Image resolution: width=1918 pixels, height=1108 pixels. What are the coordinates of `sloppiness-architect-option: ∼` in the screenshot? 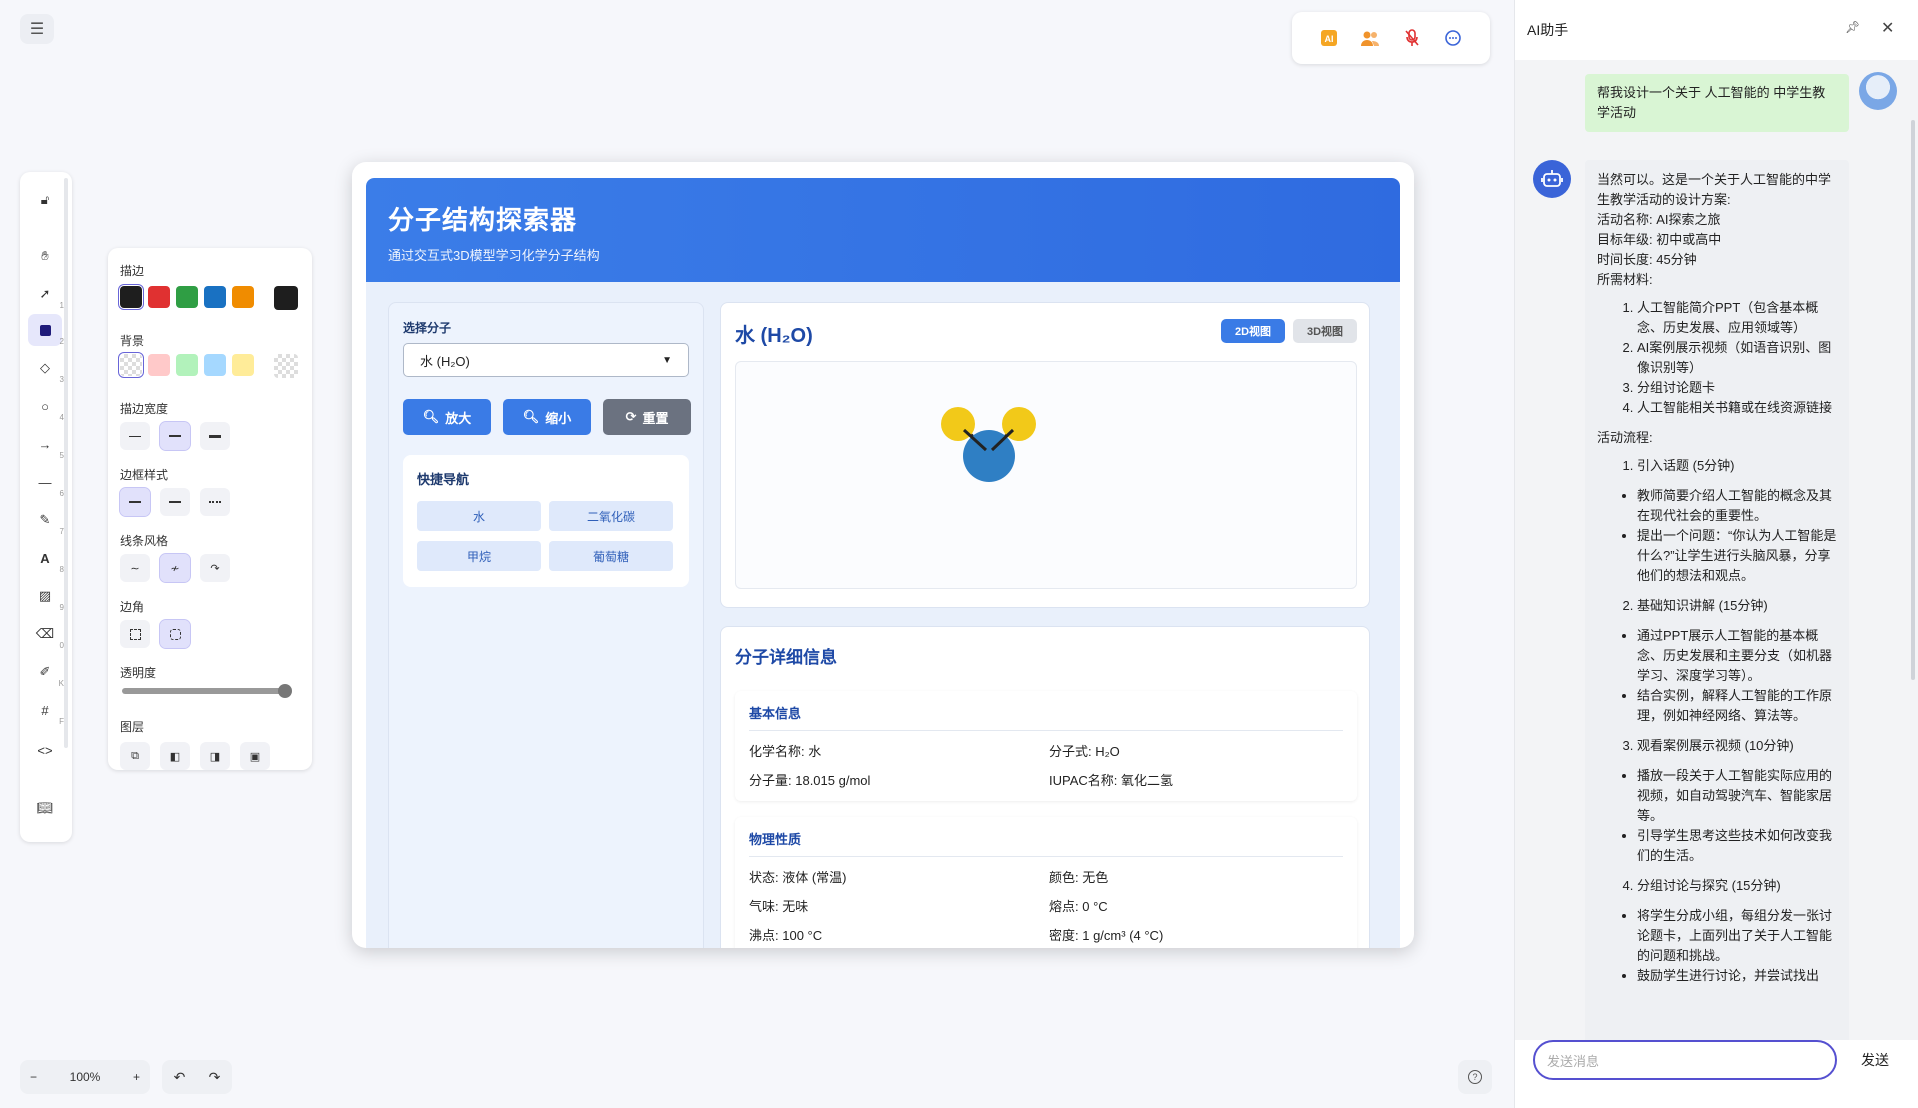 It's located at (135, 568).